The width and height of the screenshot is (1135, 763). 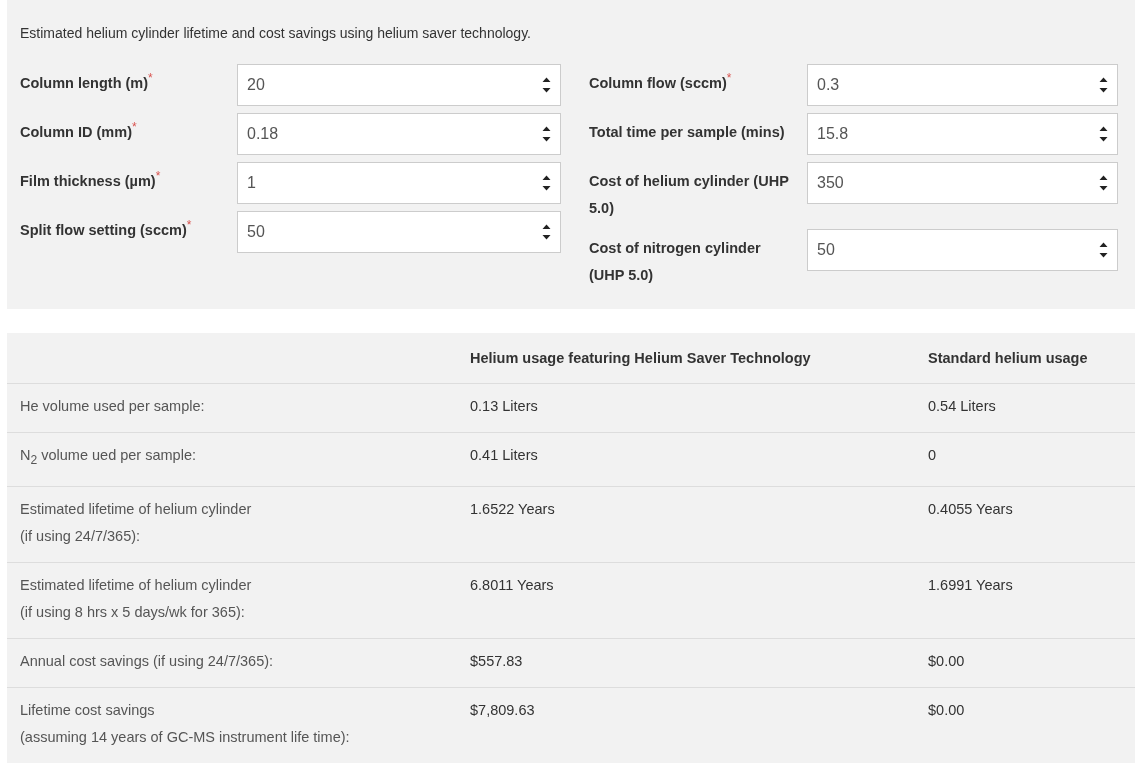 I want to click on row-label: (assuming 14 years of GC-MS instrument life time):, so click(x=185, y=737).